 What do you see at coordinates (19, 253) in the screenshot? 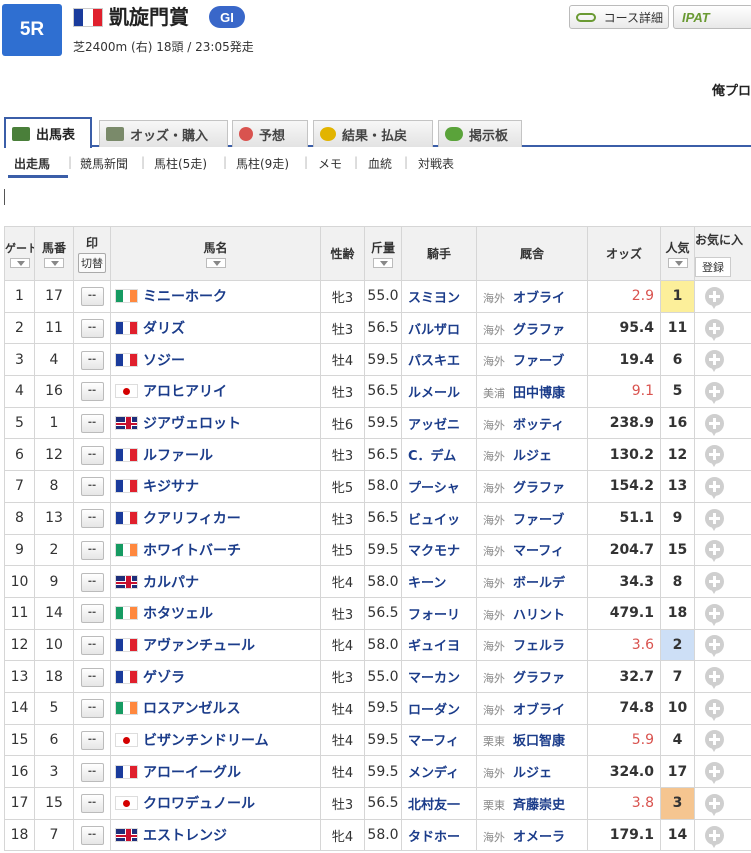
I see `header-gate: ゲート` at bounding box center [19, 253].